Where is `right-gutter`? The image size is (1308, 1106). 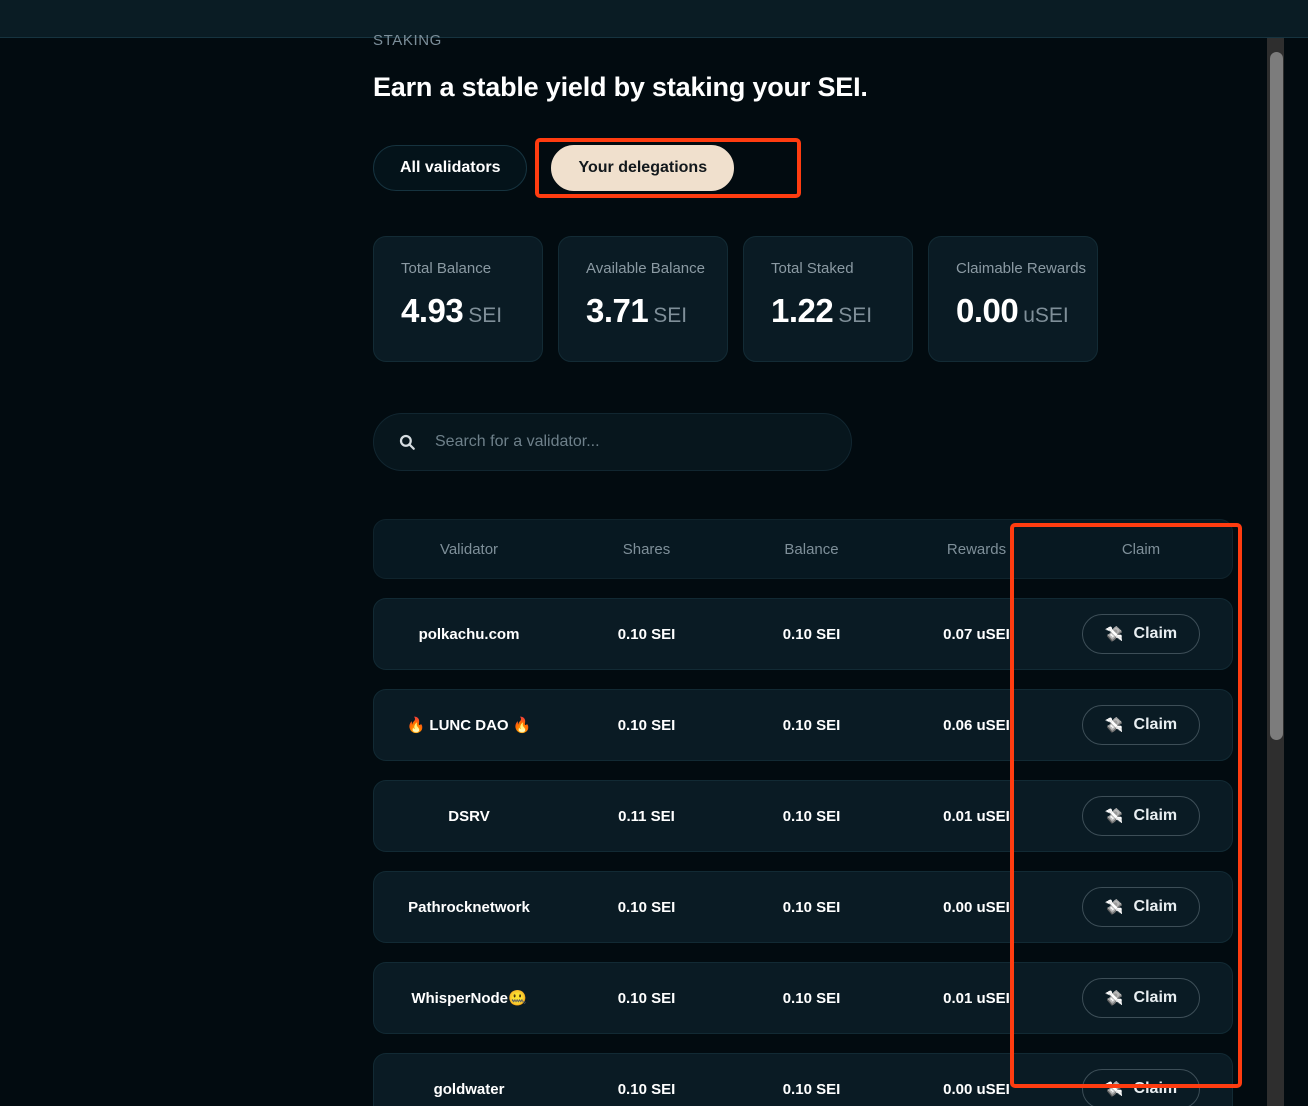
right-gutter is located at coordinates (1296, 572).